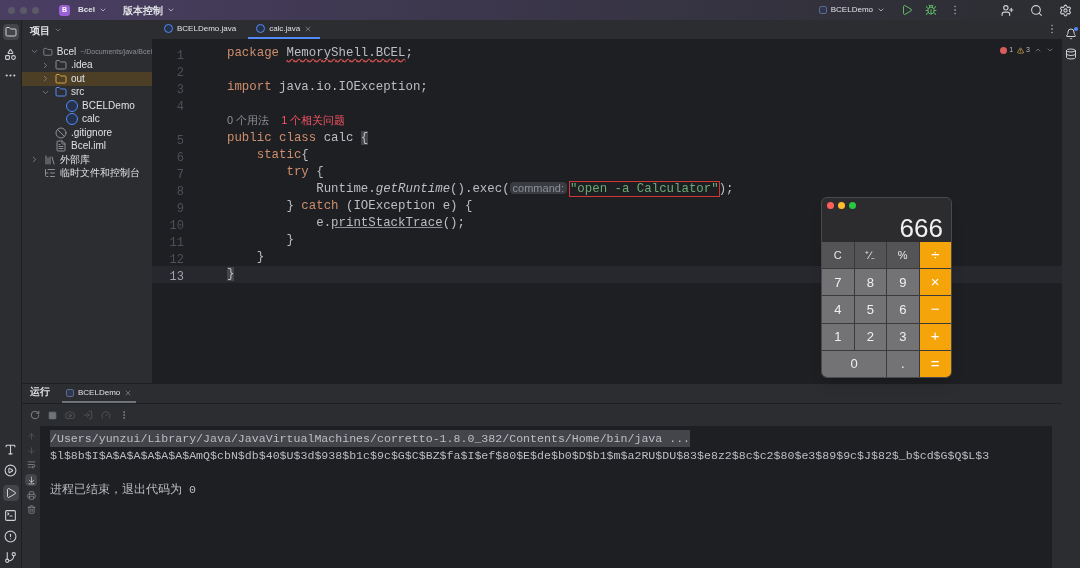 The image size is (1080, 568). I want to click on calculator-key: ., so click(903, 363).